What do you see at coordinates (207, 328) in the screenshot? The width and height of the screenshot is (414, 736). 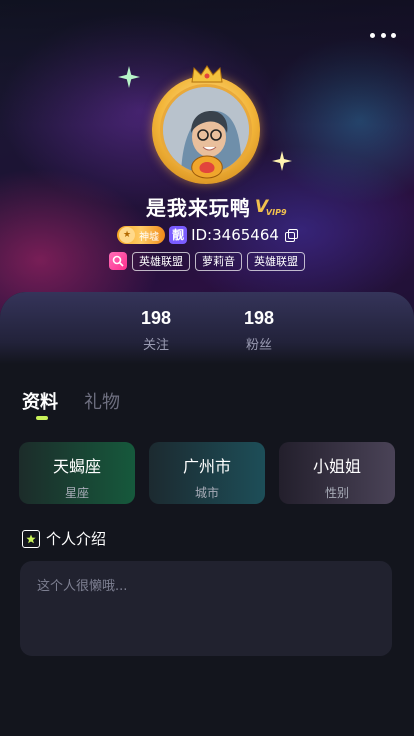 I see `stats-header` at bounding box center [207, 328].